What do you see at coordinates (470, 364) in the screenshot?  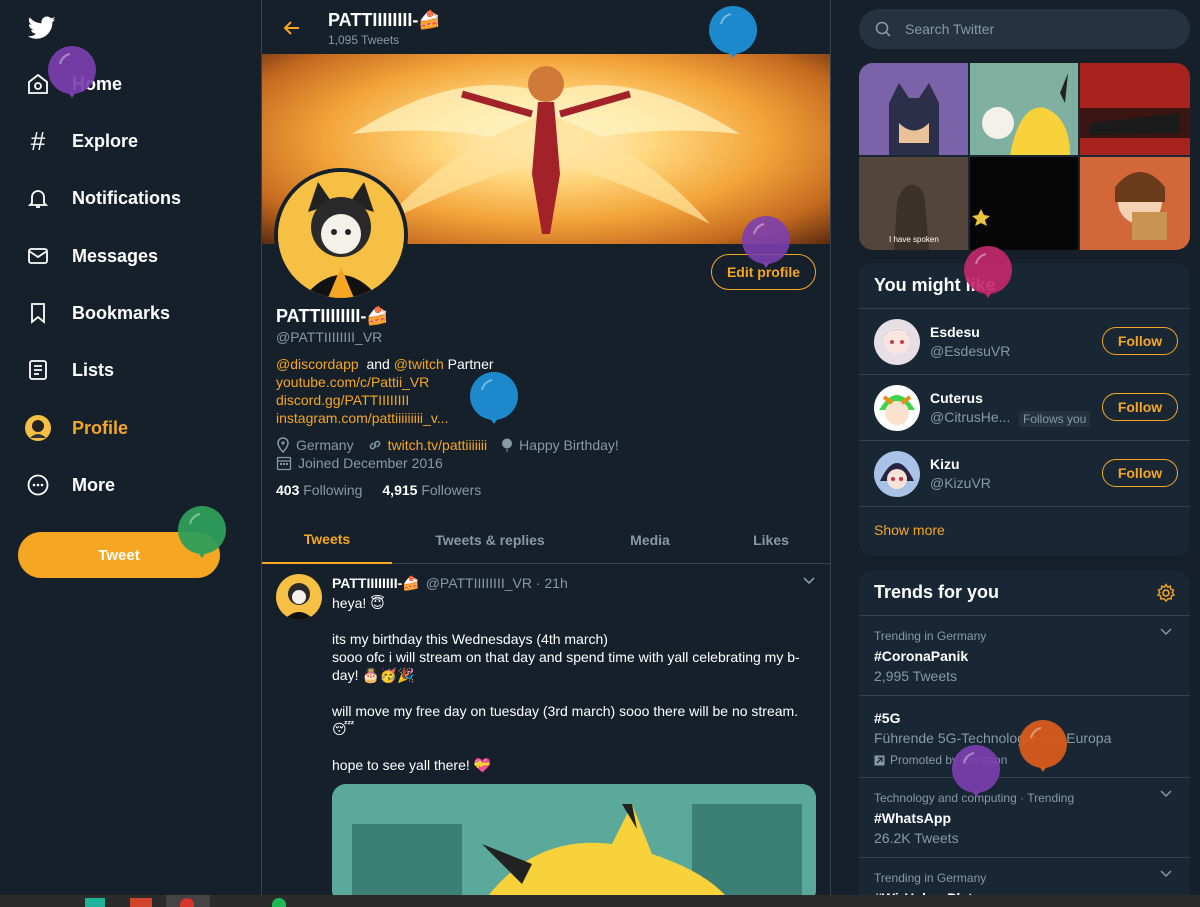 I see `bio-partner: Partner` at bounding box center [470, 364].